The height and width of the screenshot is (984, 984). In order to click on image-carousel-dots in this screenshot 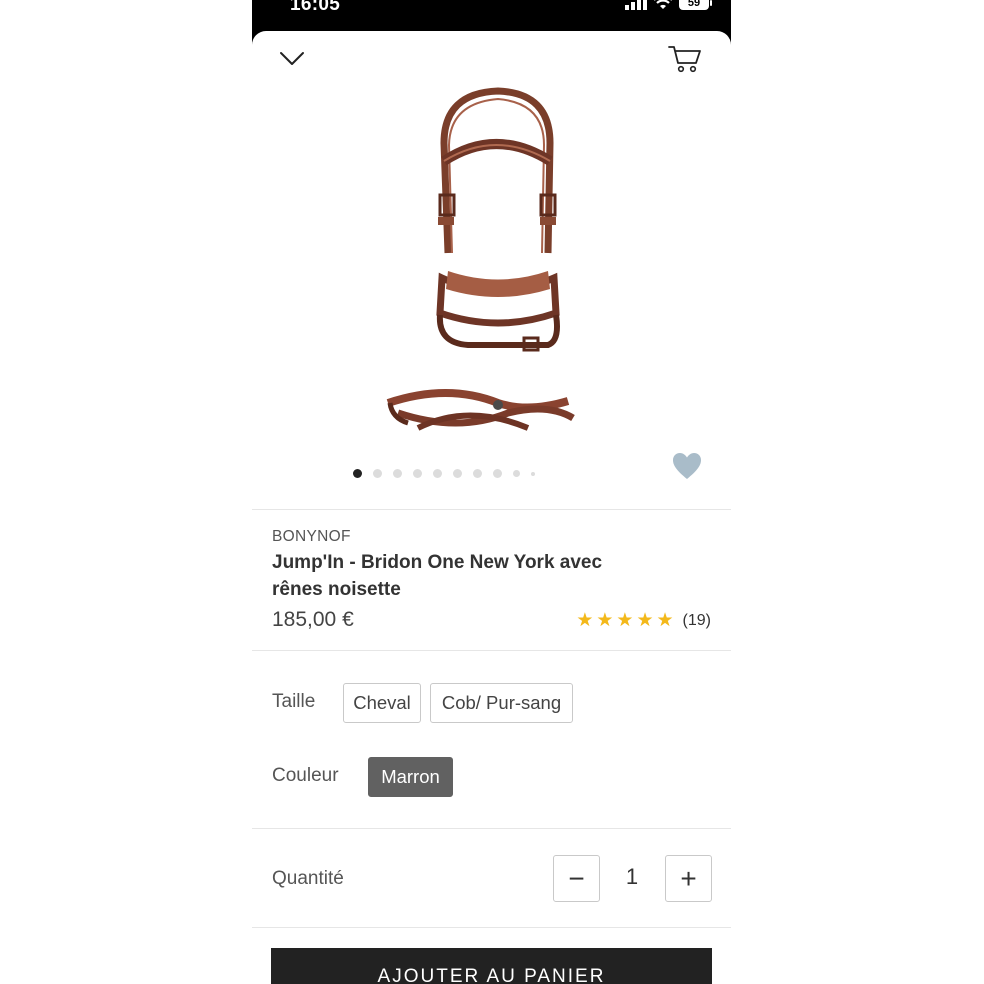, I will do `click(467, 473)`.